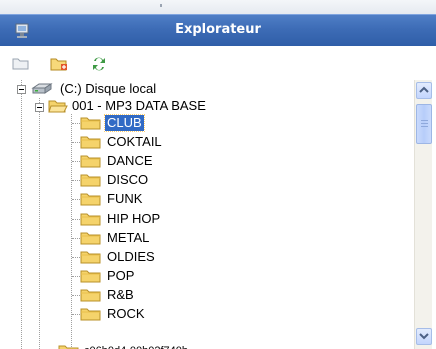 The height and width of the screenshot is (349, 436). Describe the element at coordinates (128, 237) in the screenshot. I see `tree-label-folder: METAL` at that location.